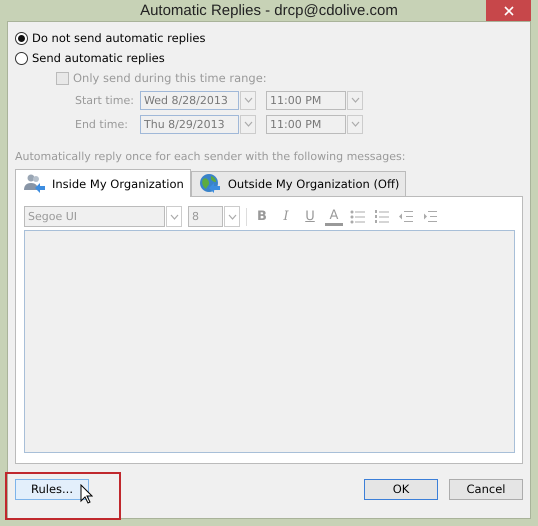 This screenshot has height=526, width=538. I want to click on close-icon, so click(509, 11).